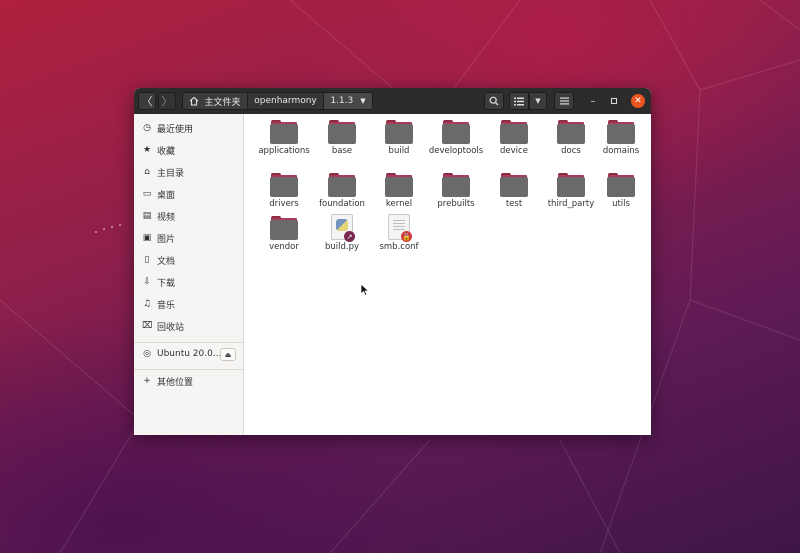  I want to click on eject-button: ⏏, so click(228, 354).